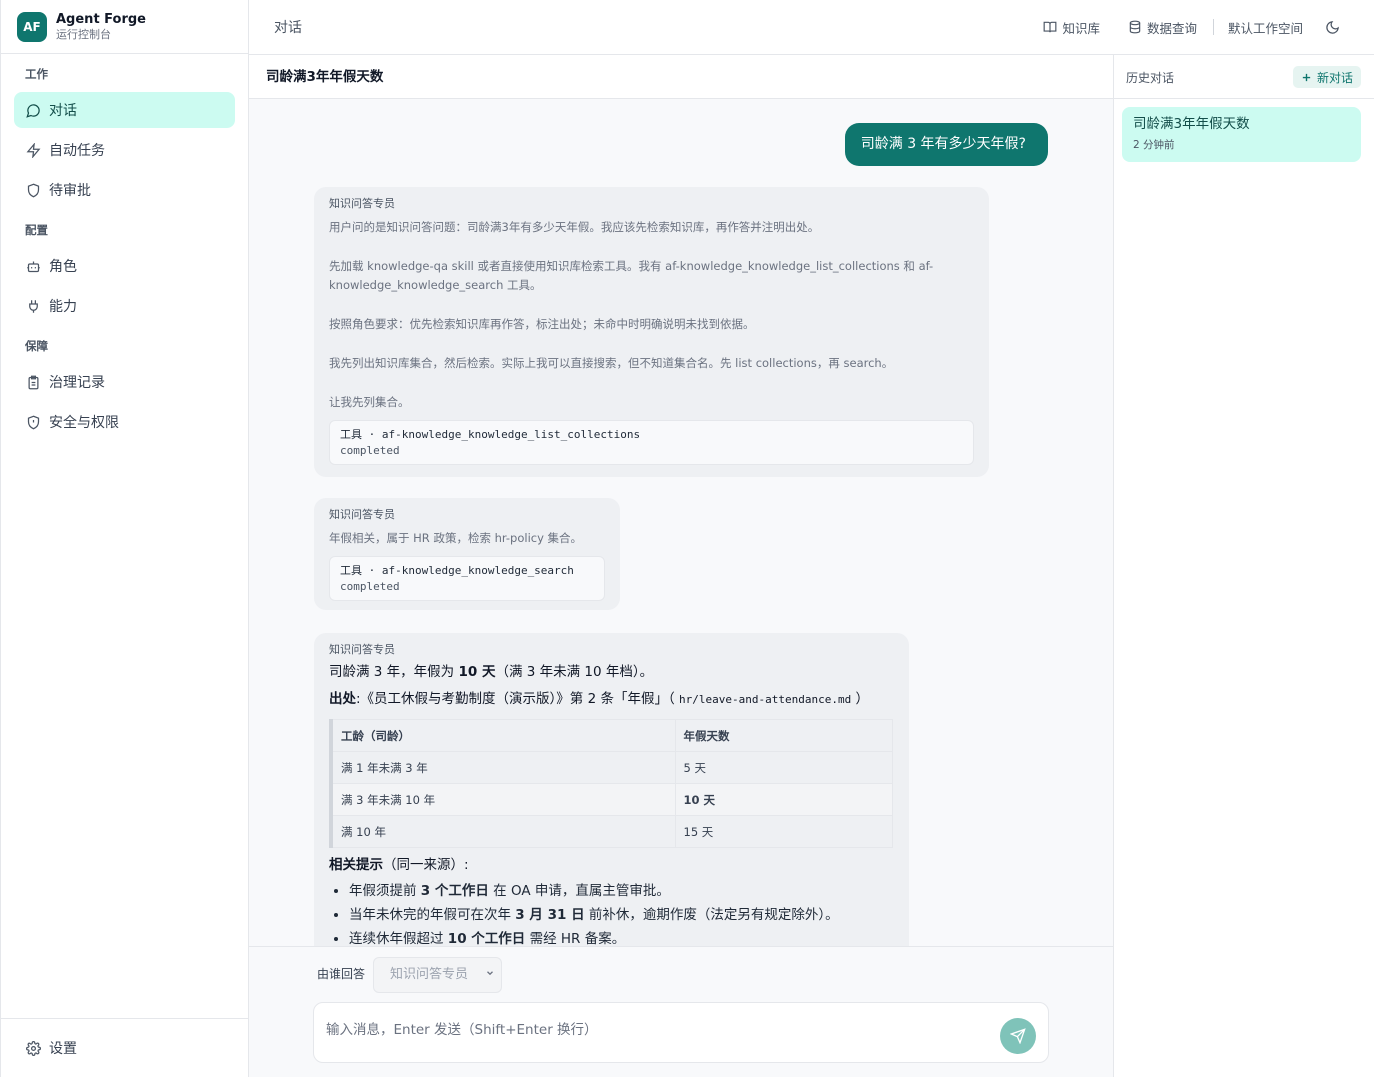  I want to click on responder-select: 知识问答专员, so click(437, 975).